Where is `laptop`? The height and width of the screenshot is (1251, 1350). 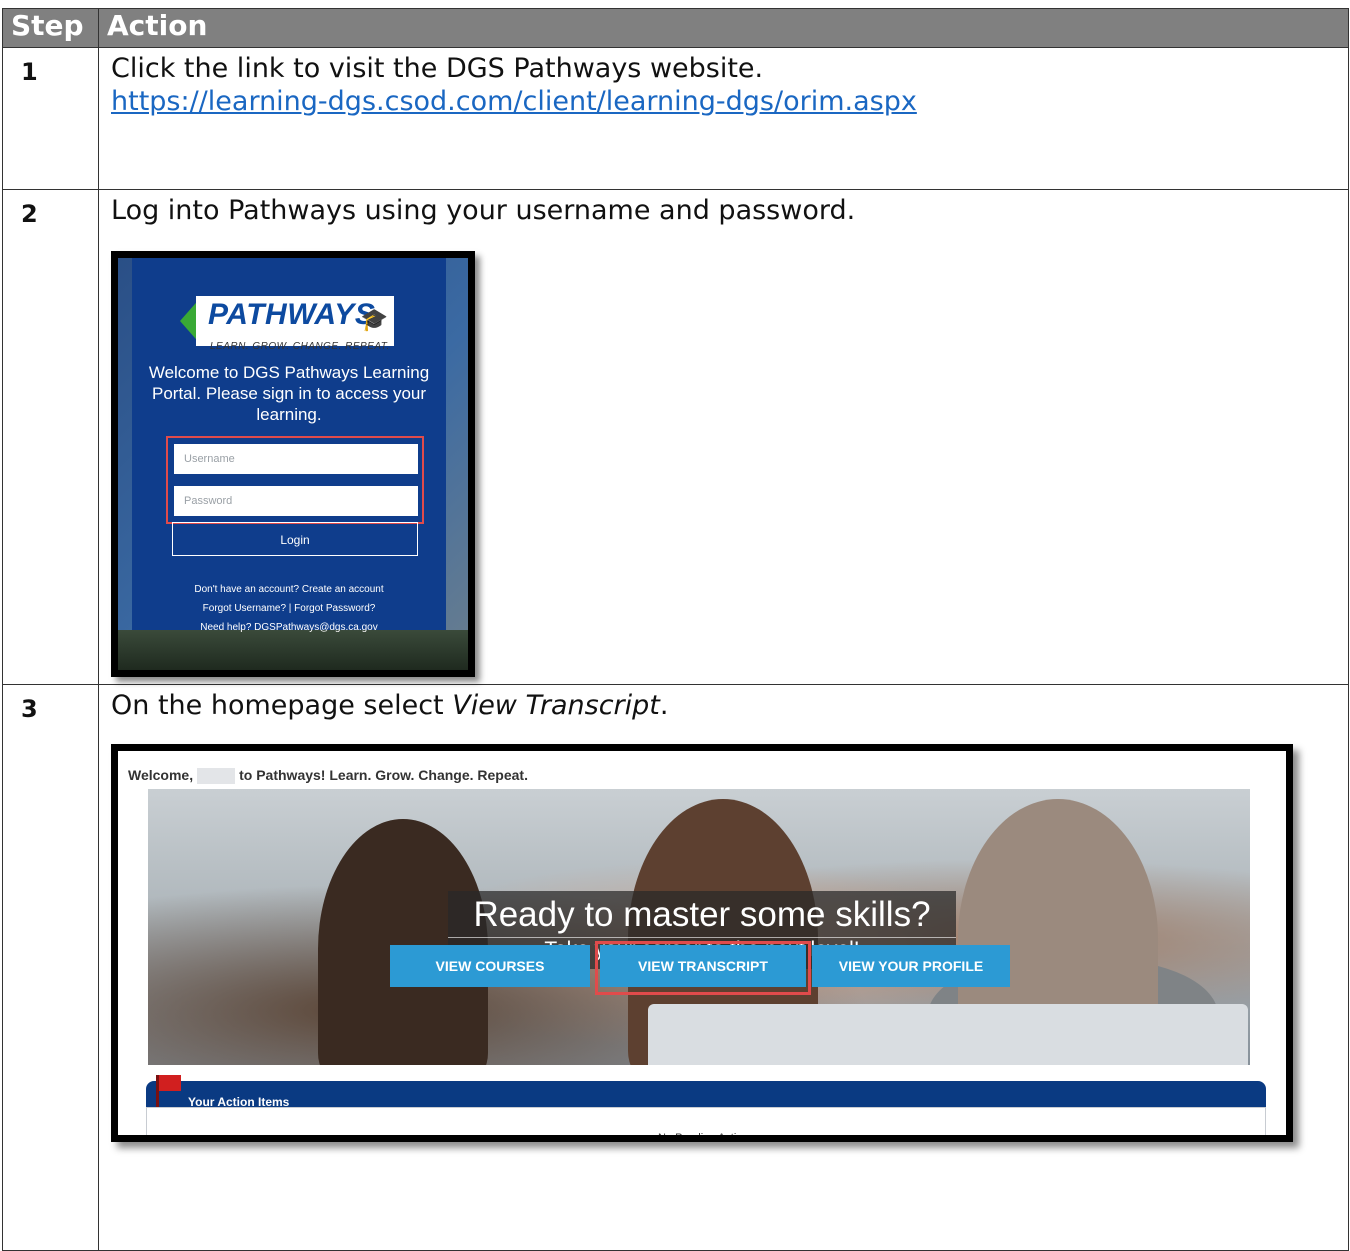 laptop is located at coordinates (948, 1034).